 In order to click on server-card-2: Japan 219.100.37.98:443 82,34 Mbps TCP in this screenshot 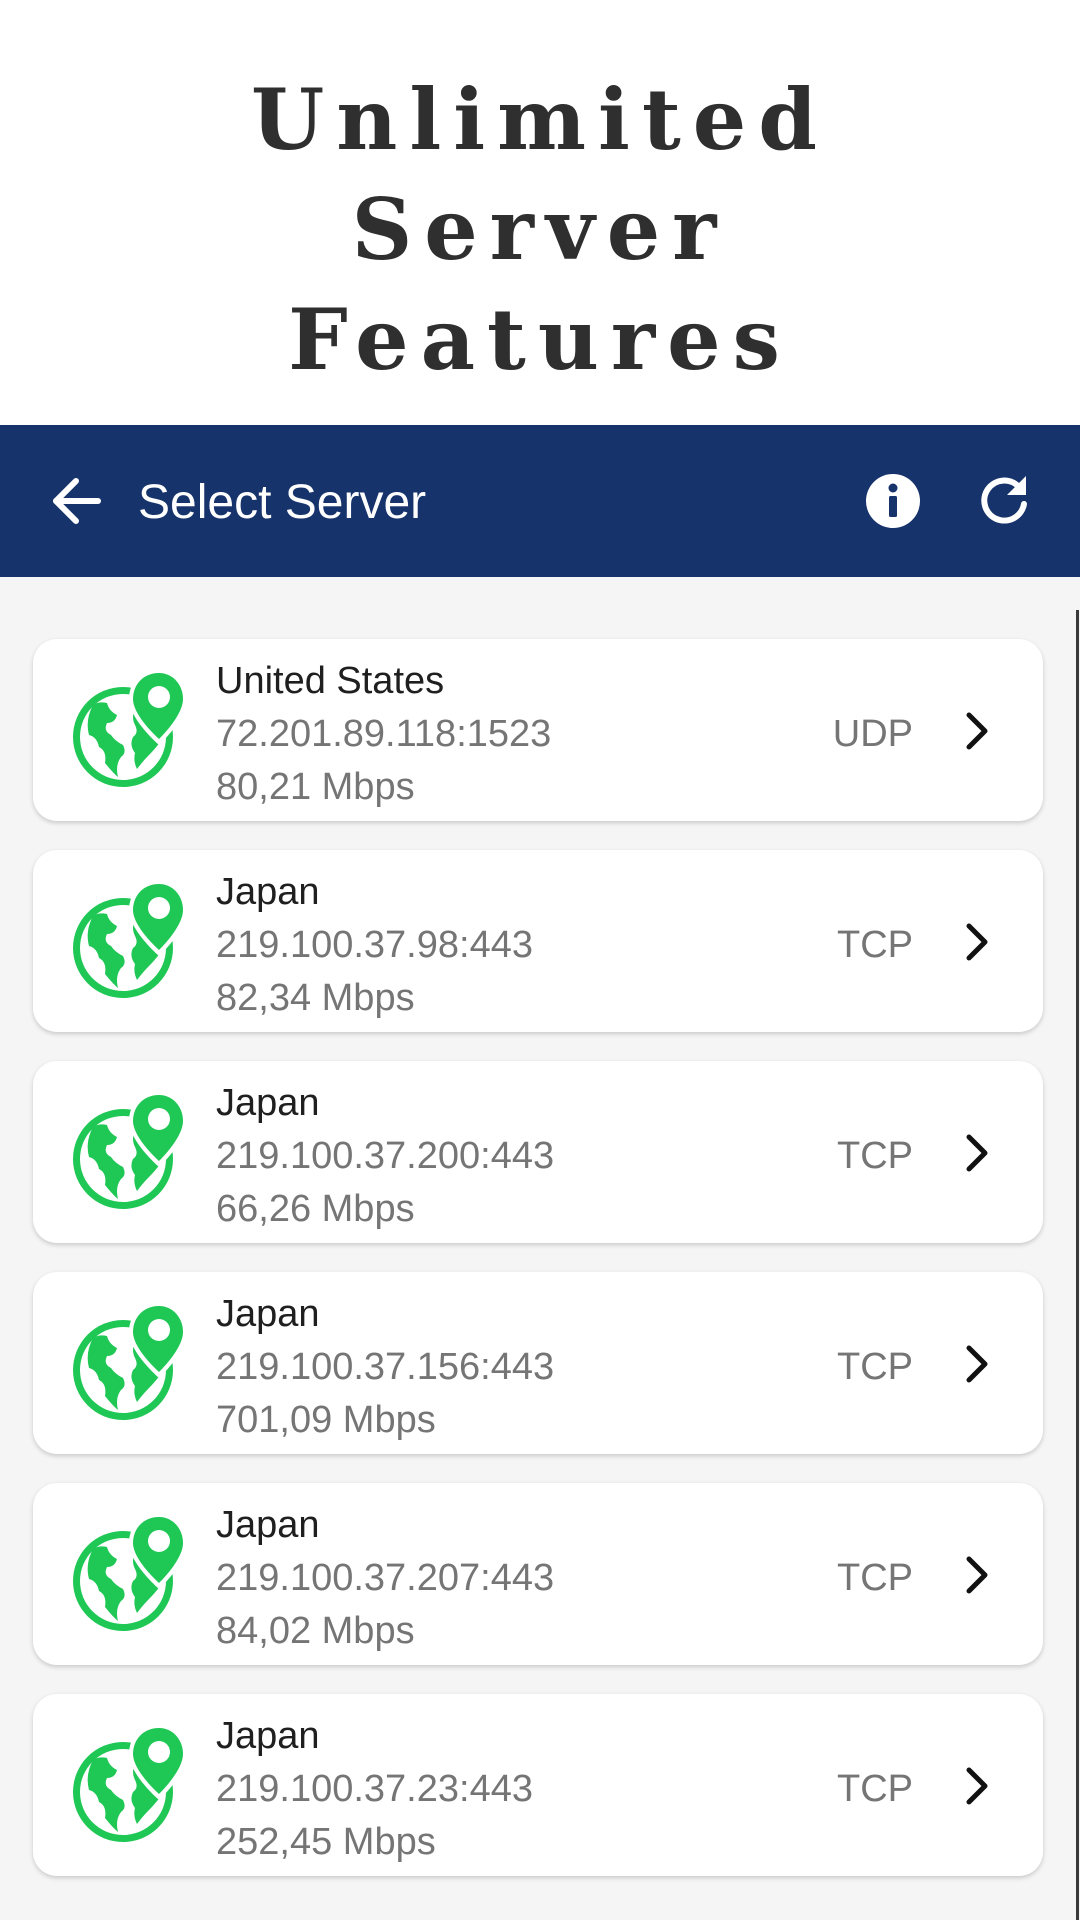, I will do `click(538, 941)`.